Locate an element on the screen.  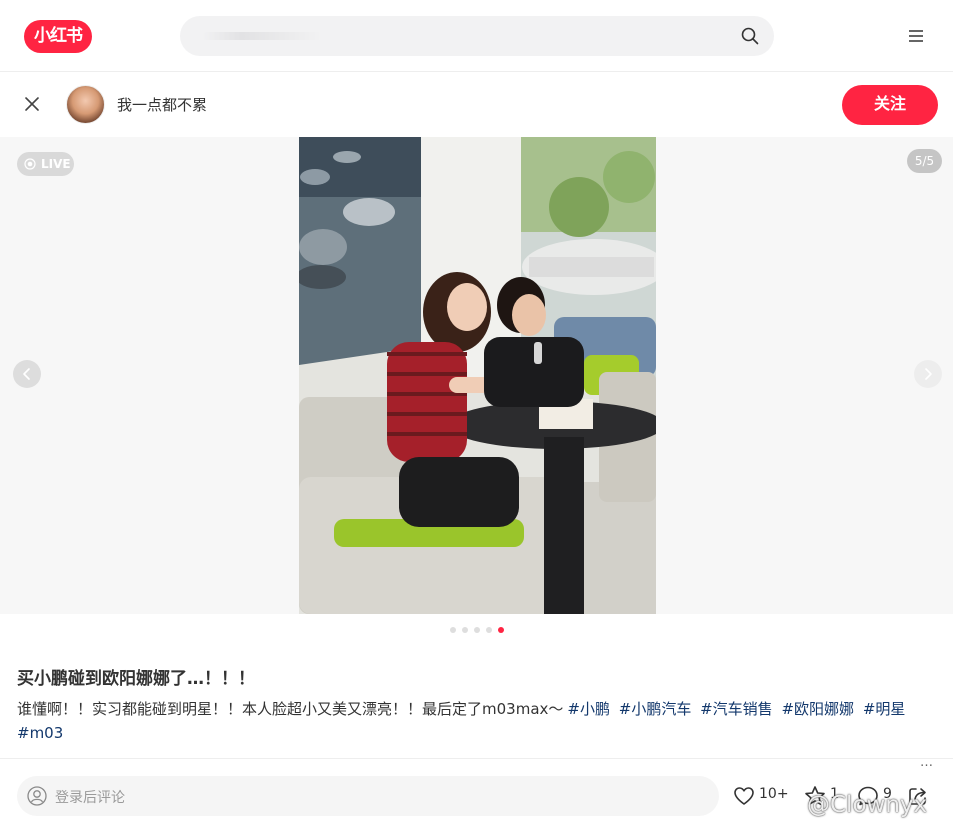
heart-icon is located at coordinates (744, 796).